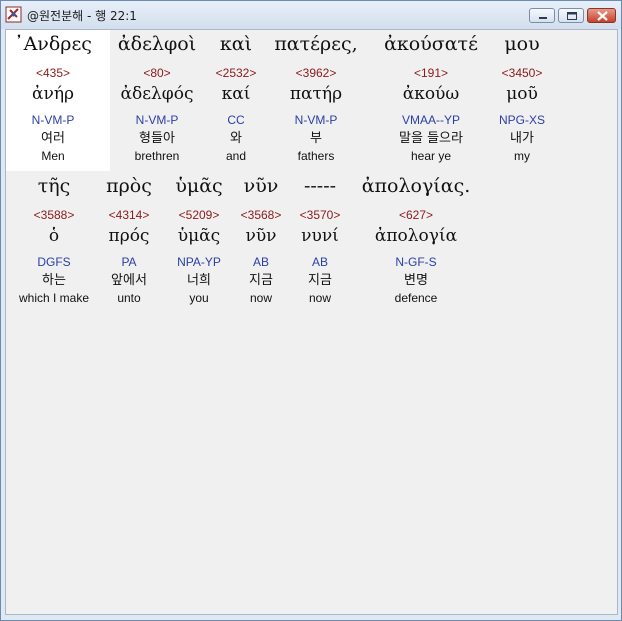  I want to click on title-bar: @원전분해 - 행 22:1, so click(311, 15).